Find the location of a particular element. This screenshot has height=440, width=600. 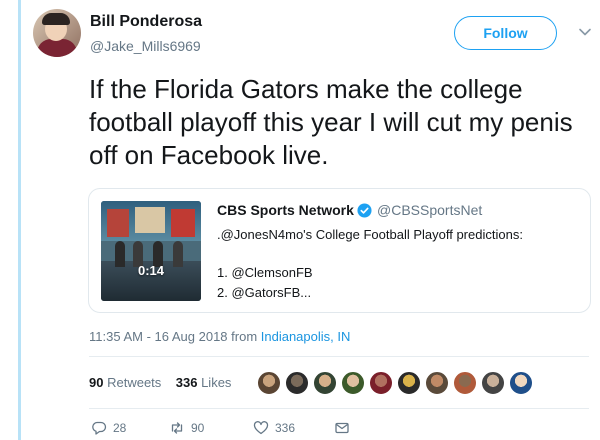

quoted-author-handle: @CBSSportsNet is located at coordinates (429, 210).